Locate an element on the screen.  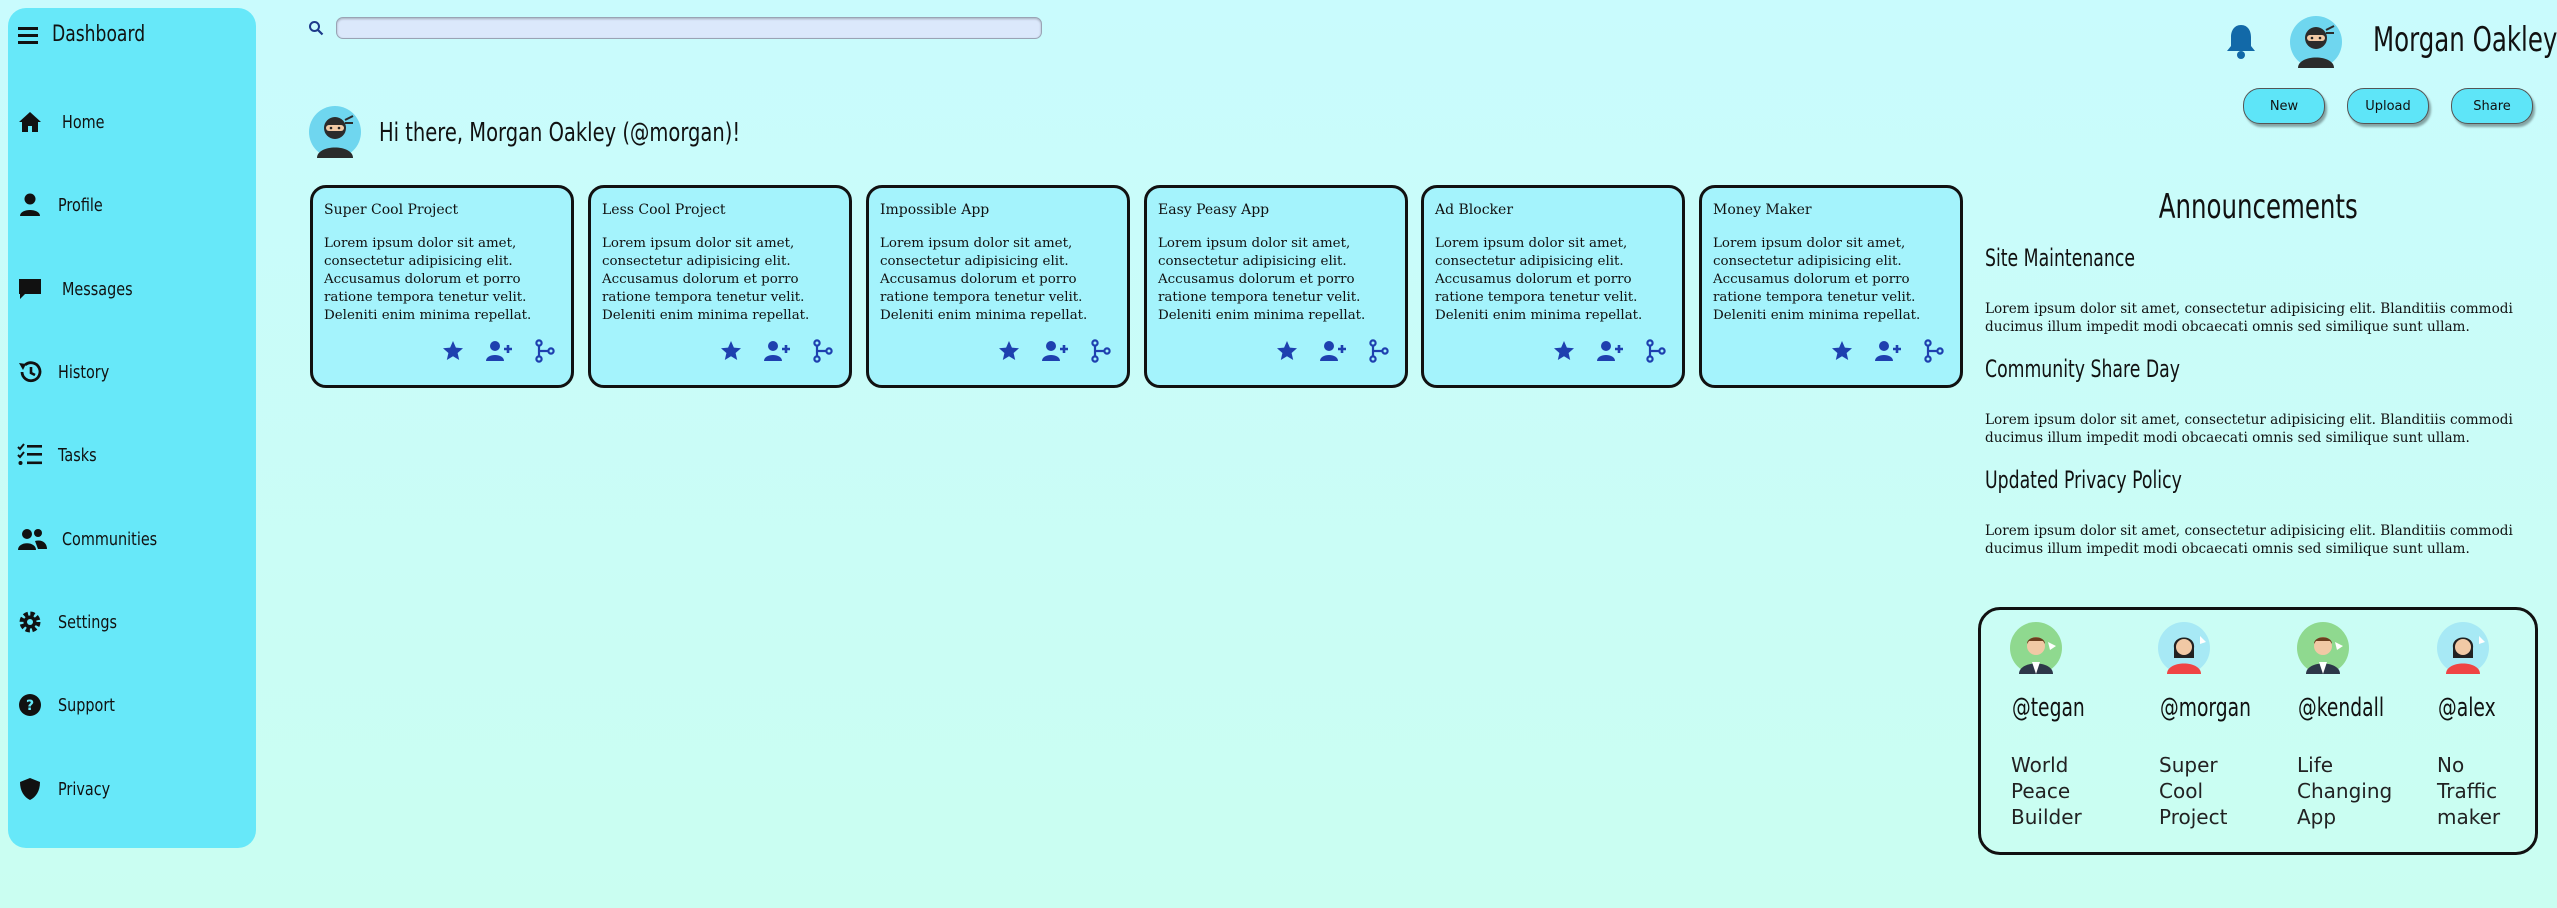
project-title: Easy Peasy App is located at coordinates (1276, 210).